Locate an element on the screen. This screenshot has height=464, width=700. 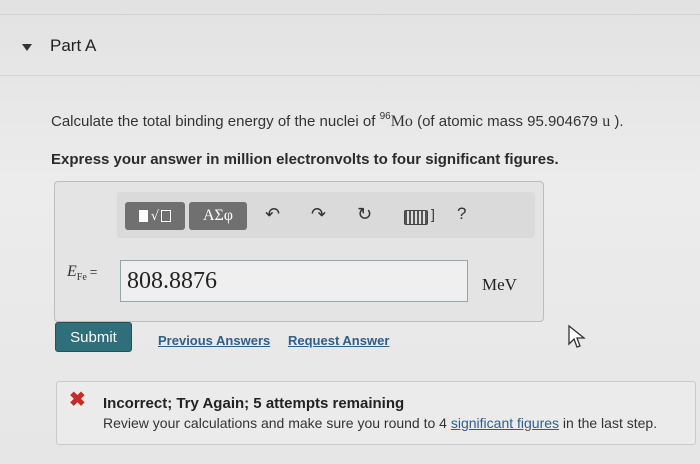
templates-icon is located at coordinates (143, 216).